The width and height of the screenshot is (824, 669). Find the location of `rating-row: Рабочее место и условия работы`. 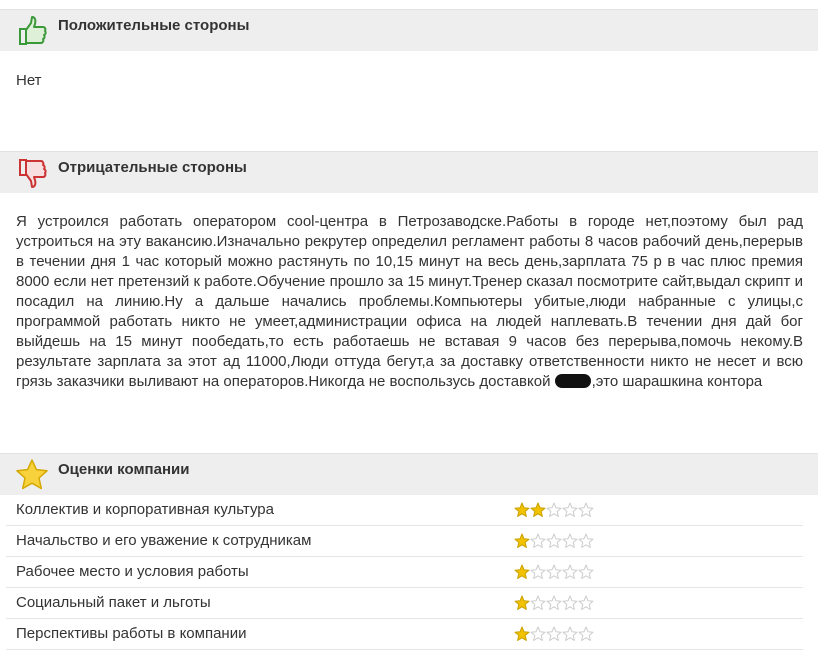

rating-row: Рабочее место и условия работы is located at coordinates (404, 572).